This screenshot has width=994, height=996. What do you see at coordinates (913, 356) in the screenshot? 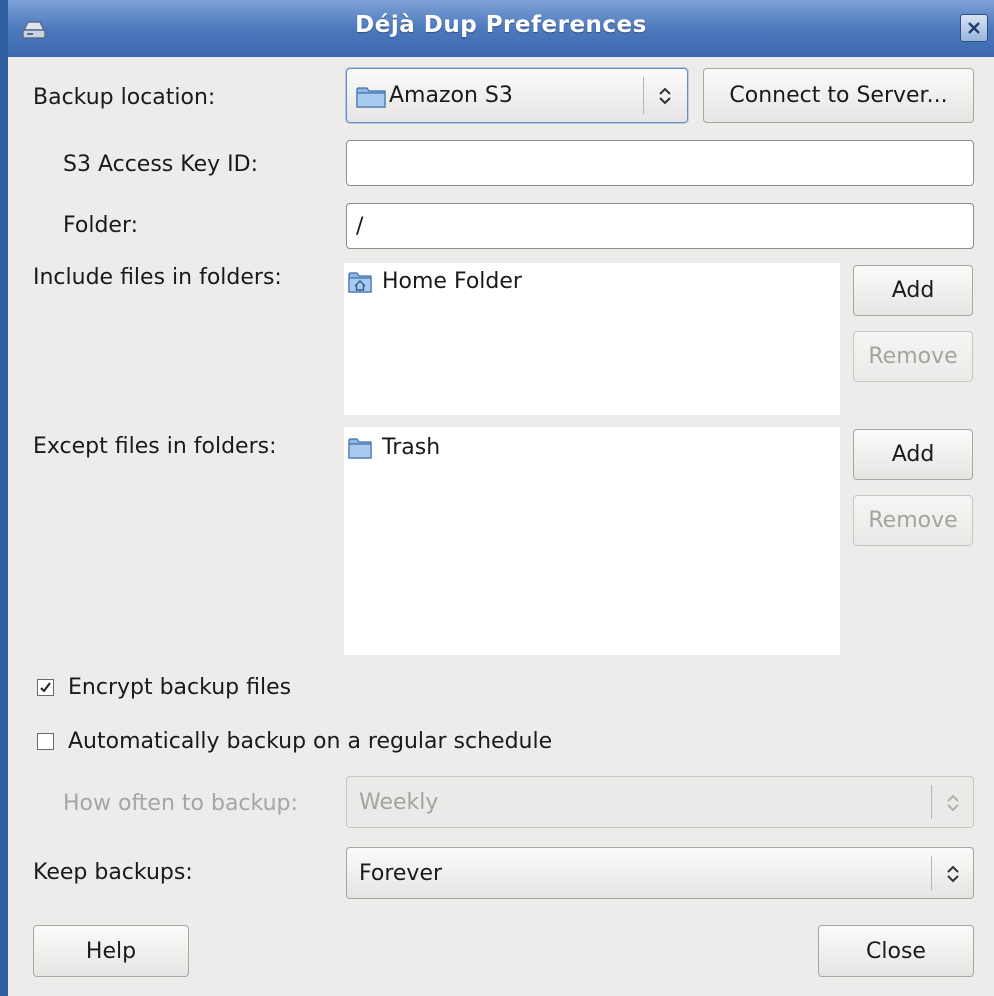
I see `include-remove-button: Remove` at bounding box center [913, 356].